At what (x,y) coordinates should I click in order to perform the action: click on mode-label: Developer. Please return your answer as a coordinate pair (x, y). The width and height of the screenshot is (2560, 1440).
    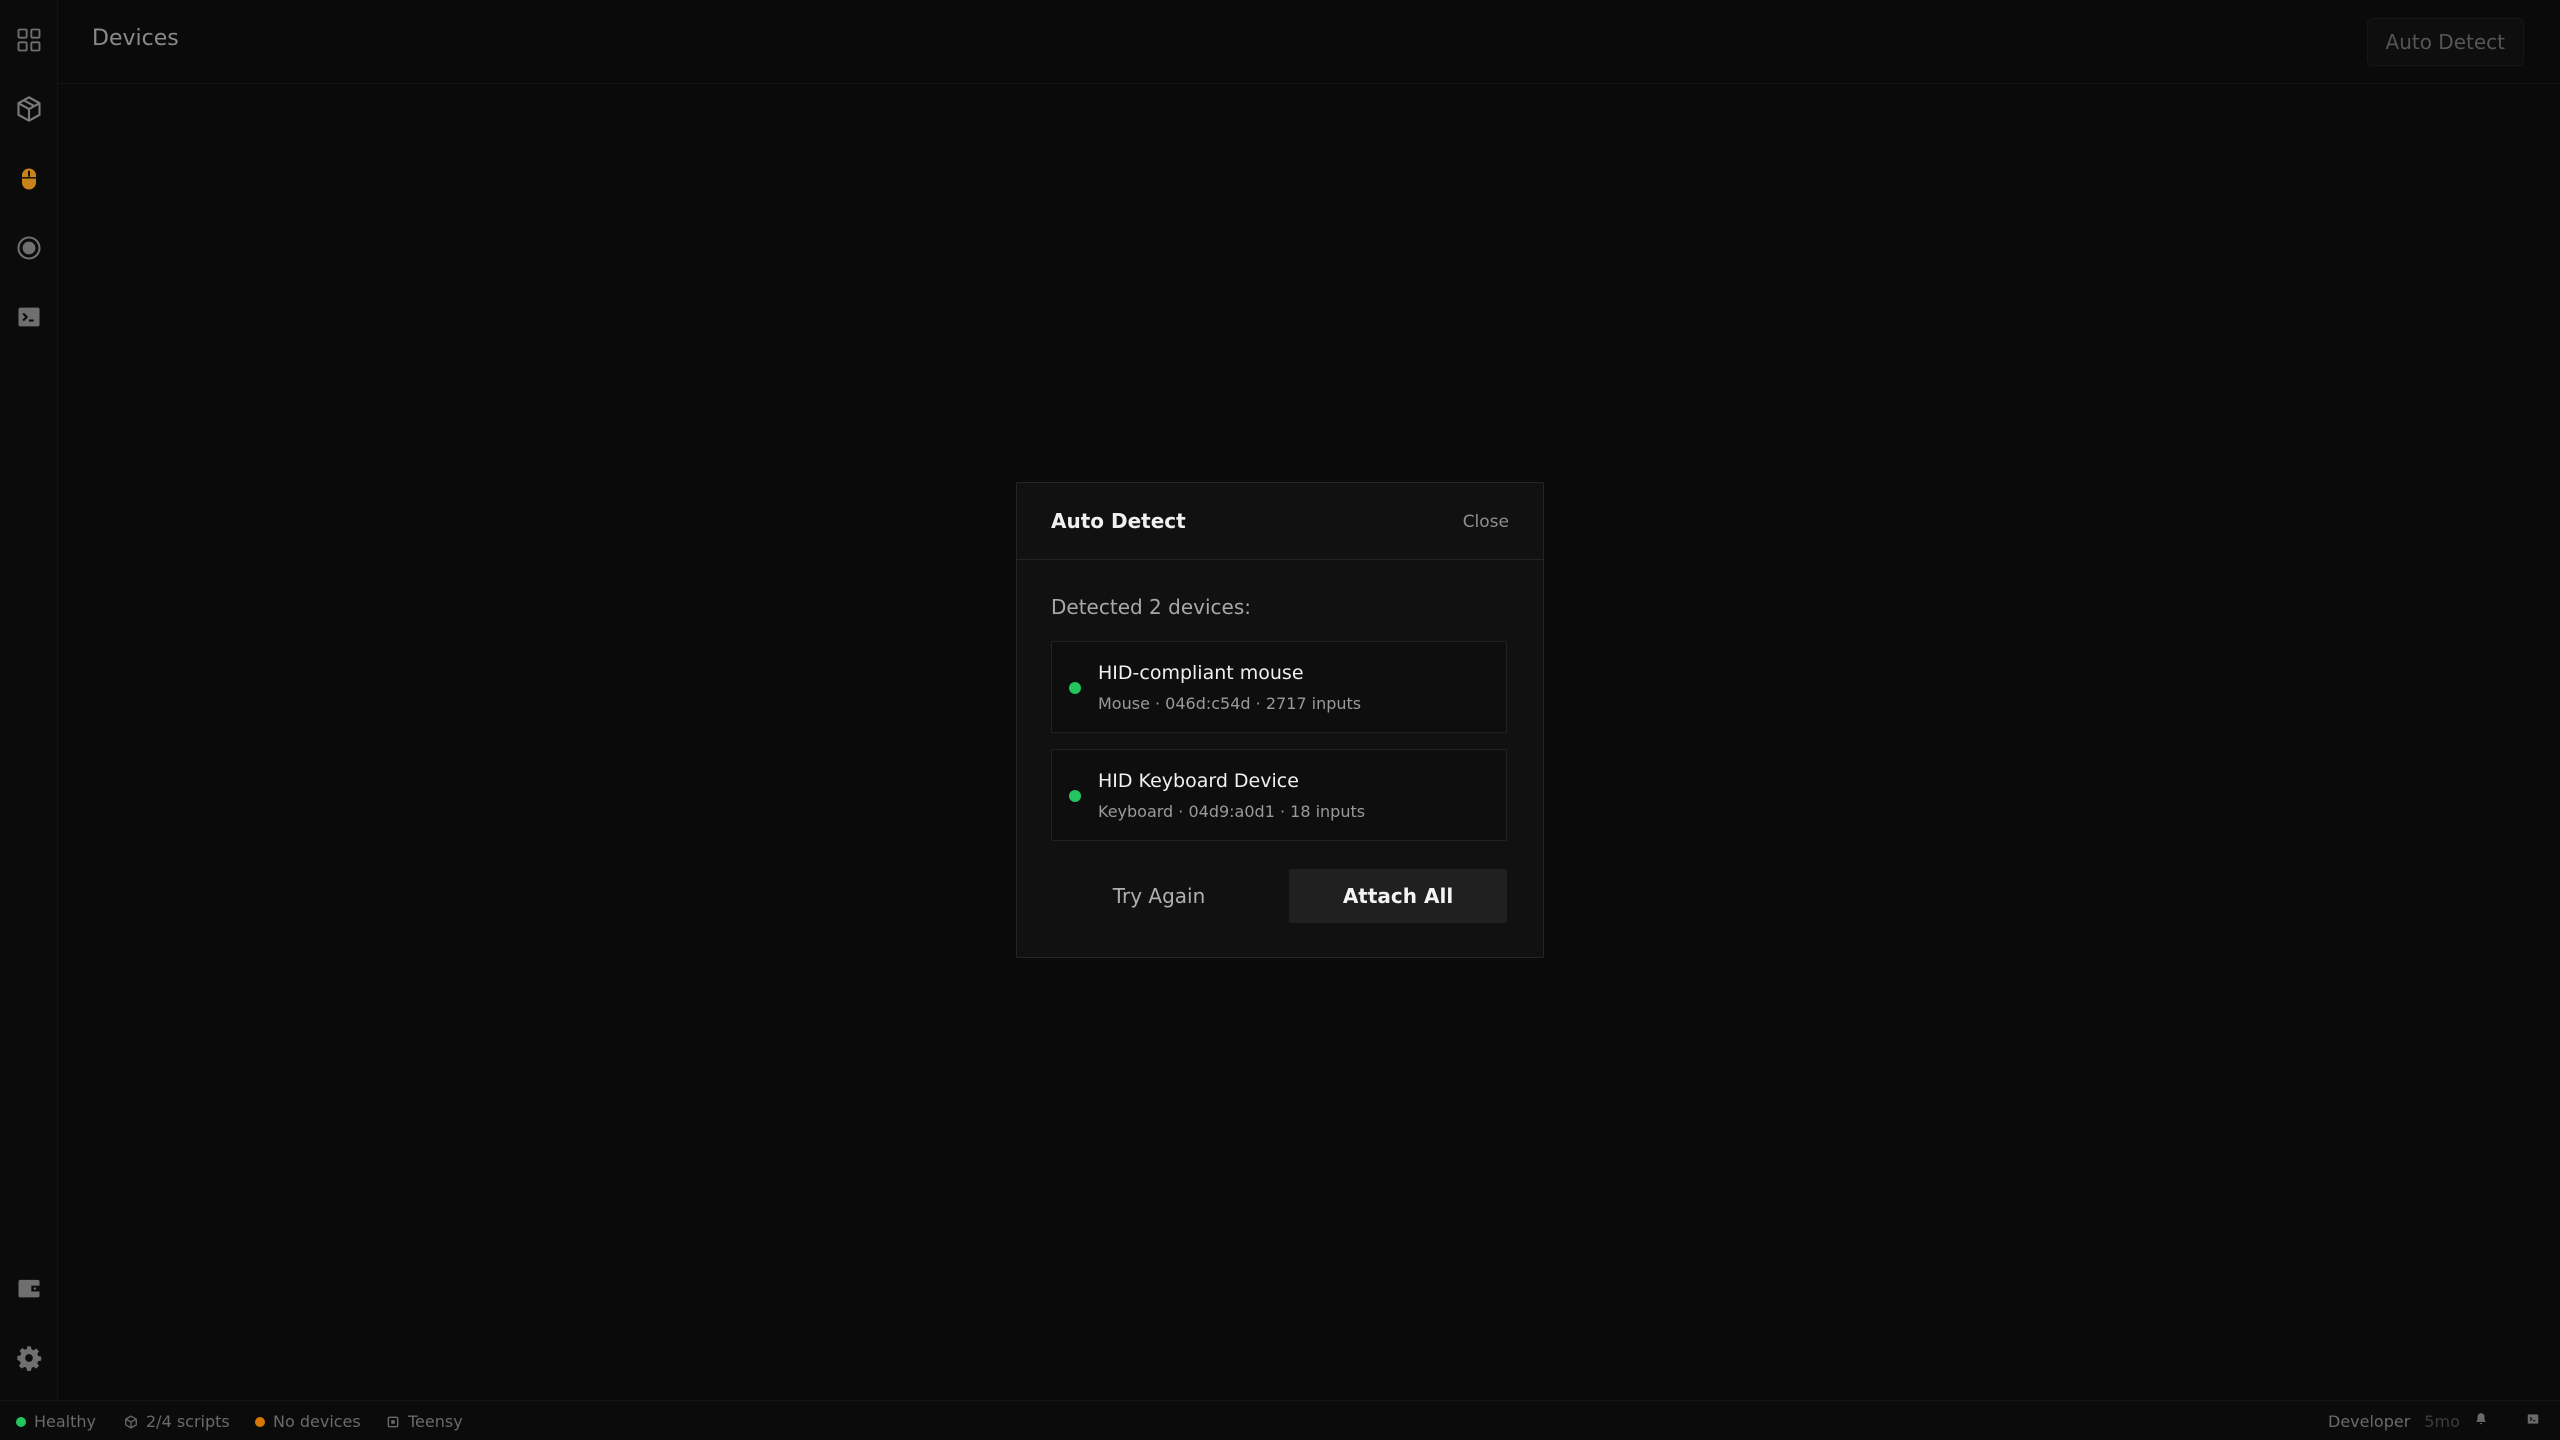
    Looking at the image, I should click on (2369, 1421).